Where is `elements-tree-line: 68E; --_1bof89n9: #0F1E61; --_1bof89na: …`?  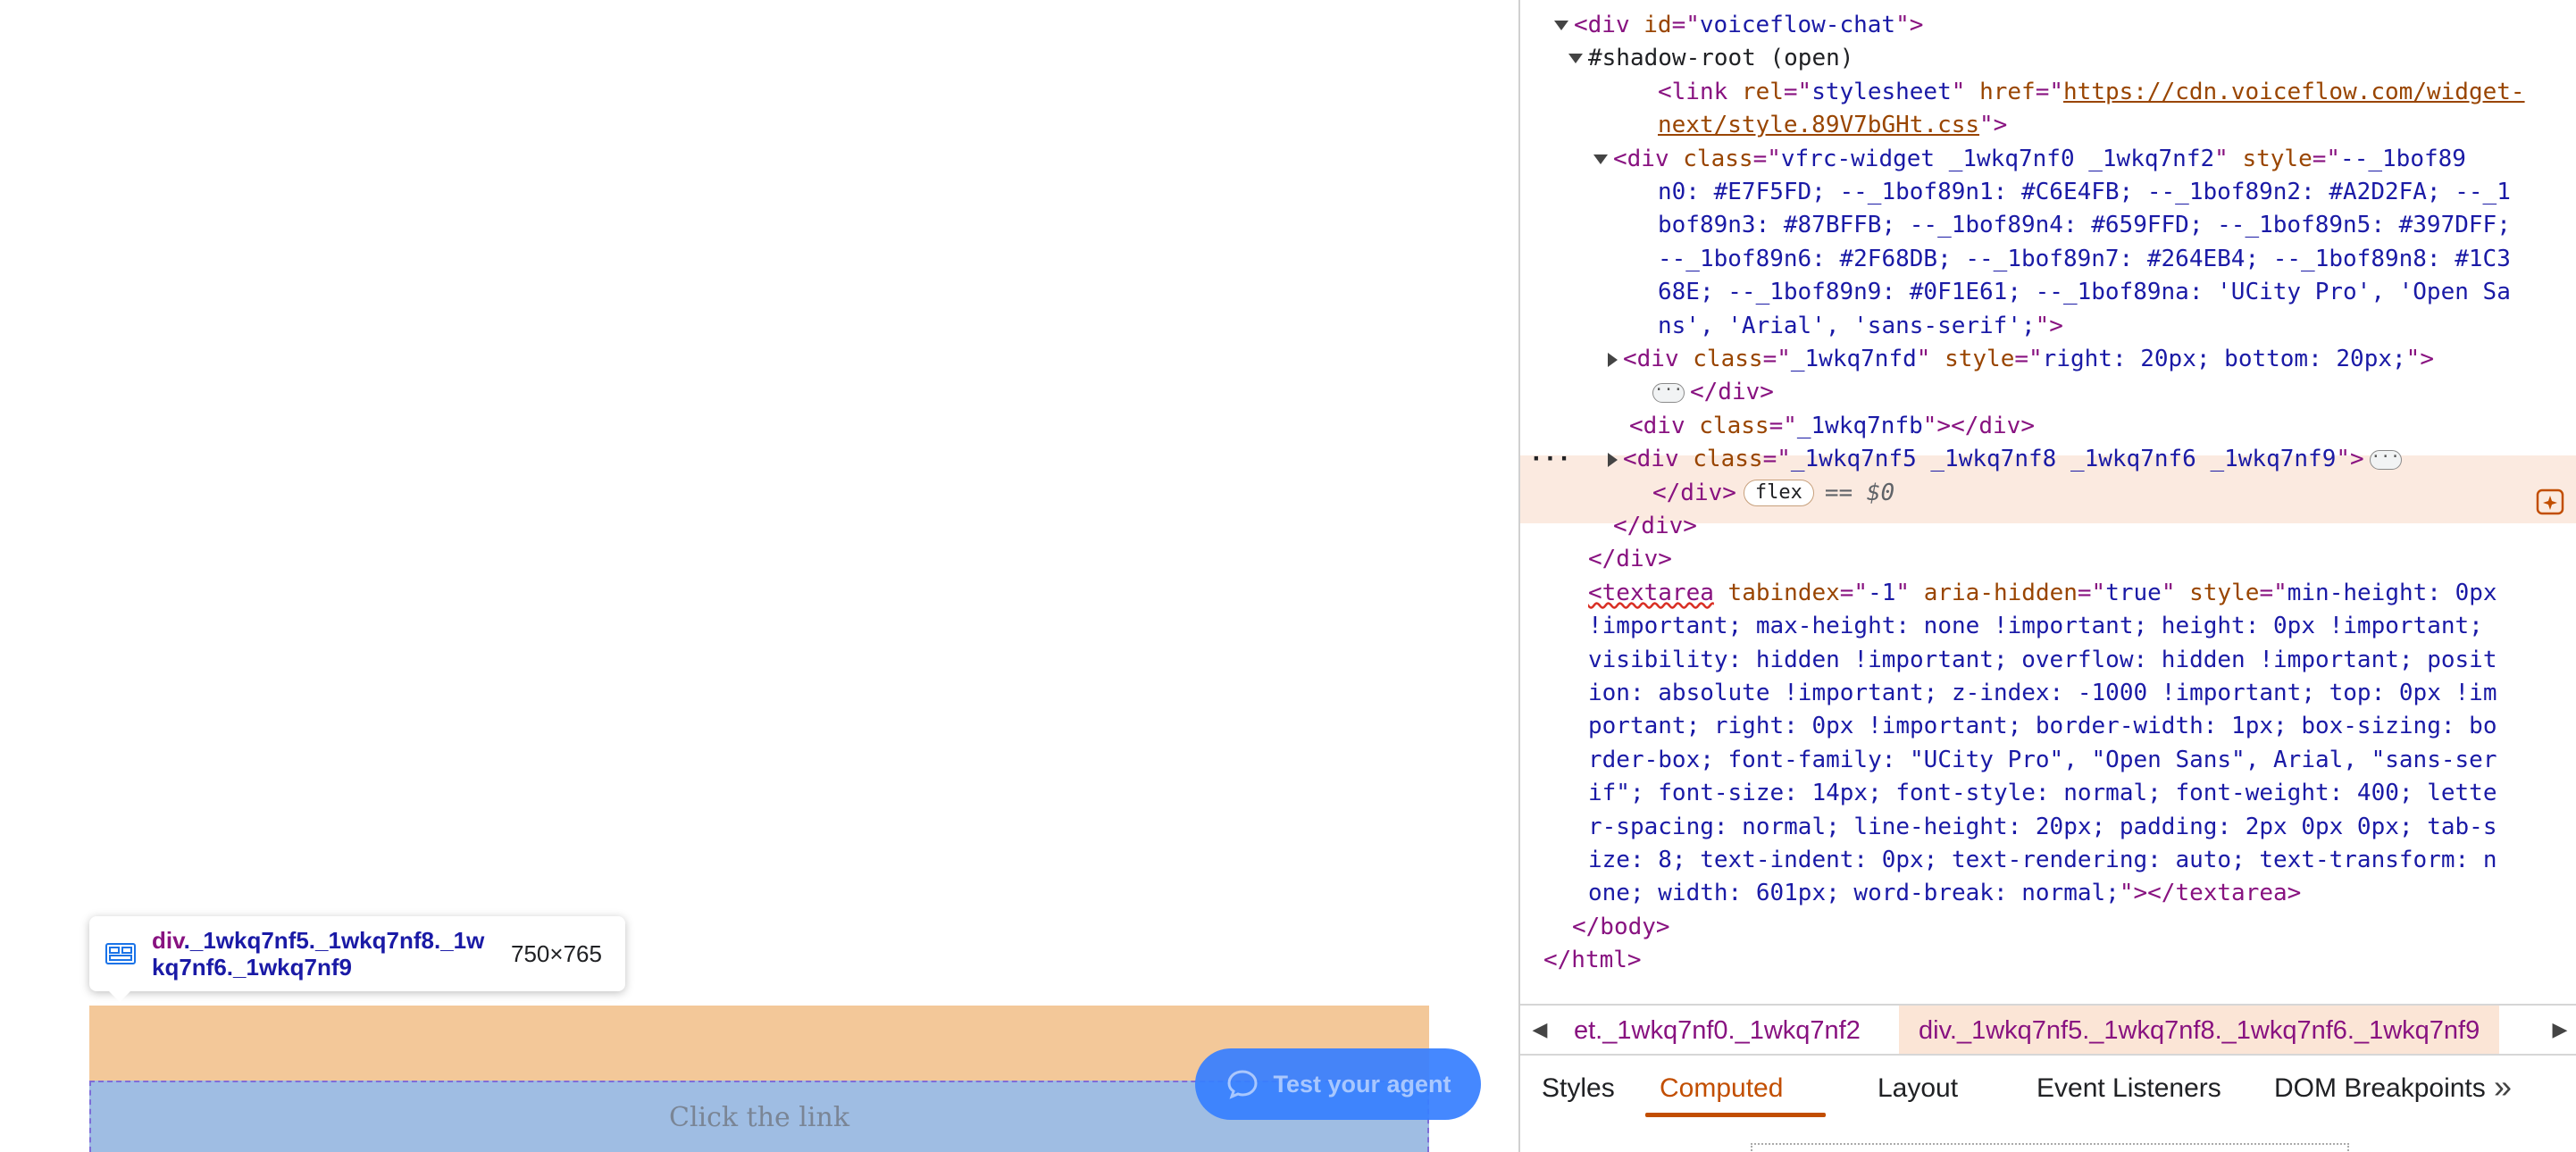
elements-tree-line: 68E; --_1bof89n9: #0F1E61; --_1bof89na: … is located at coordinates (2084, 292).